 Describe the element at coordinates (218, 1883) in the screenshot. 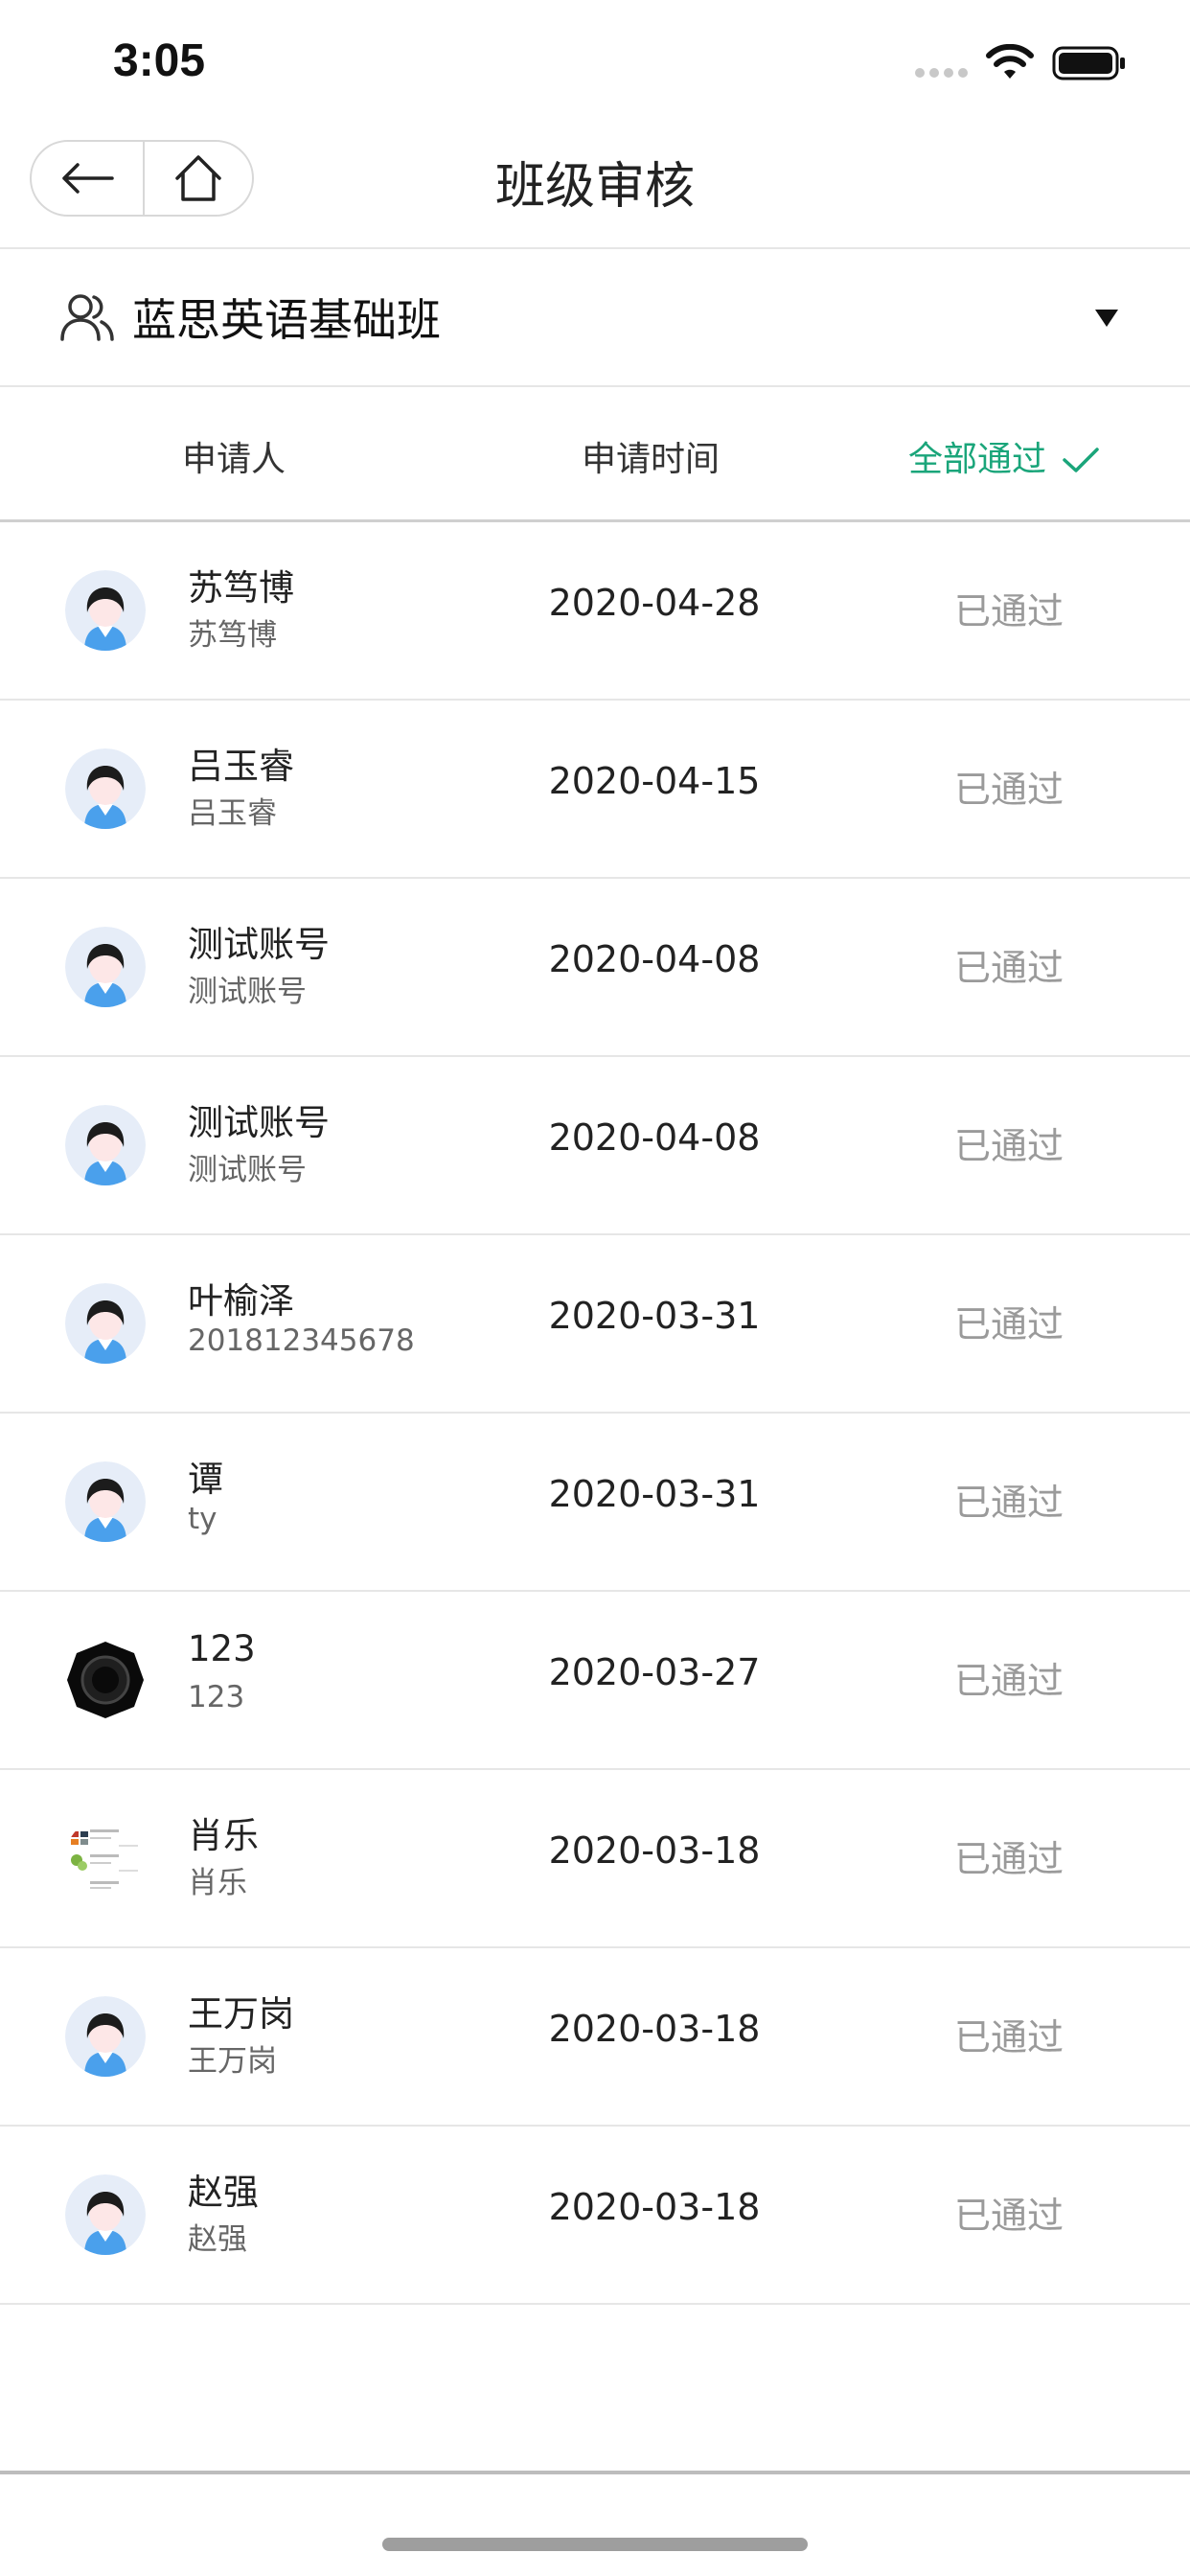

I see `applicant-account: 肖乐` at that location.